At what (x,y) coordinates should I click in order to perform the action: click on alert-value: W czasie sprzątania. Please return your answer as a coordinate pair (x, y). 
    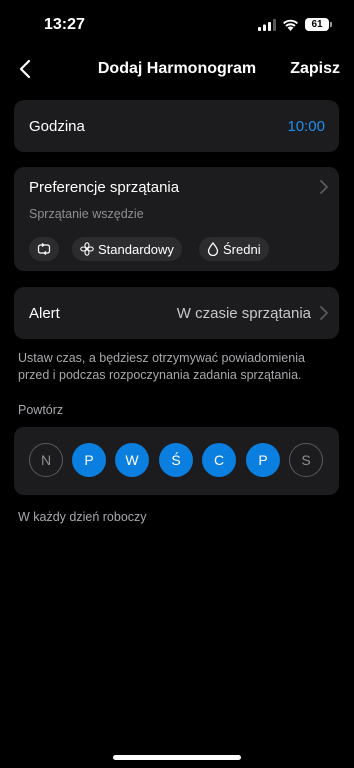
    Looking at the image, I should click on (243, 313).